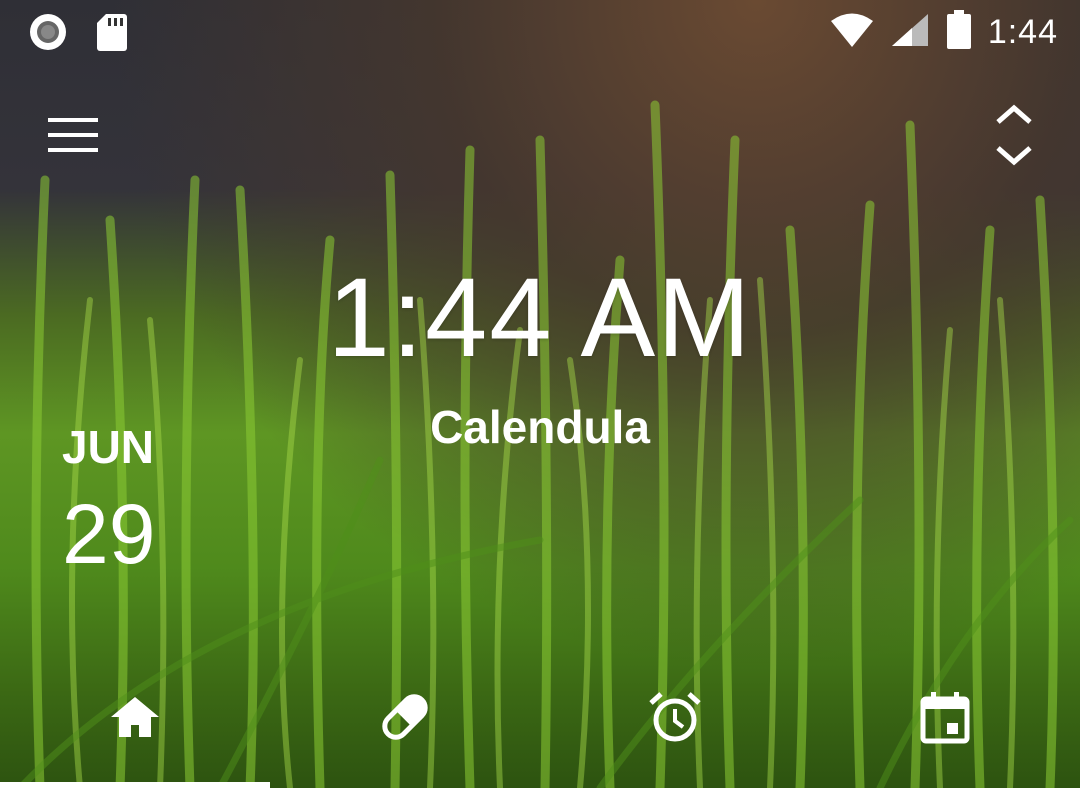 The height and width of the screenshot is (788, 1080). Describe the element at coordinates (1014, 135) in the screenshot. I see `expand-collapse-button` at that location.